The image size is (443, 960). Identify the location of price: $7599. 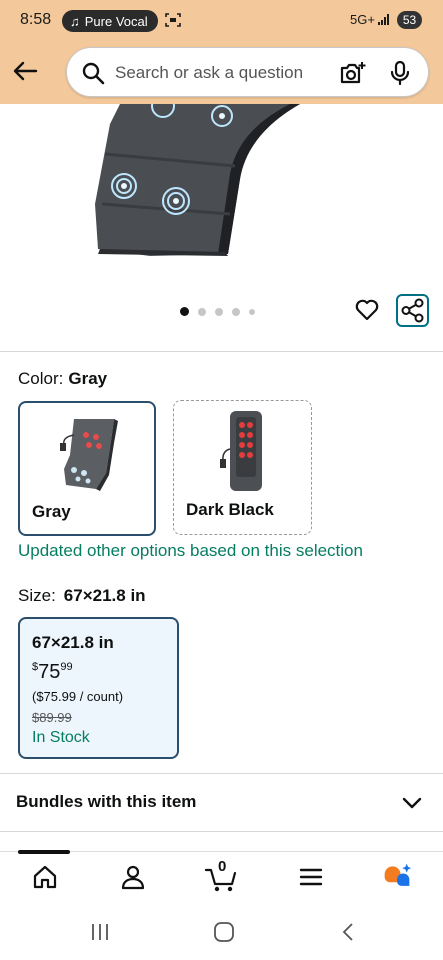
(52, 672).